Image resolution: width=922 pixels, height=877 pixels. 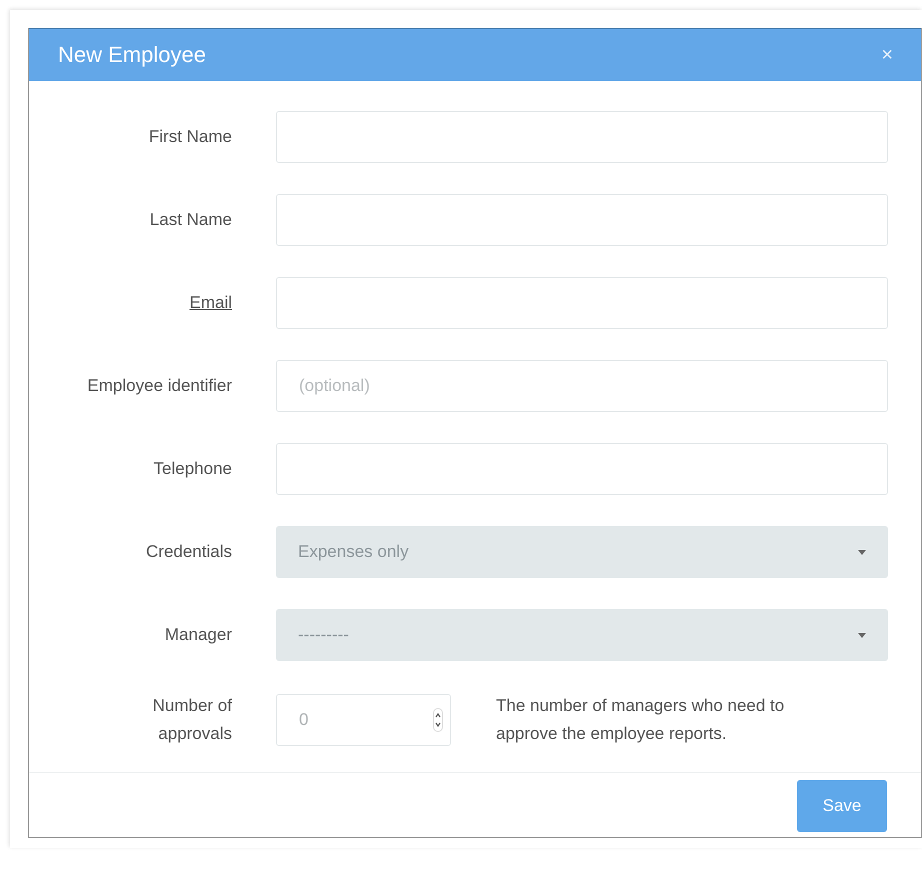 What do you see at coordinates (188, 552) in the screenshot?
I see `field-label: Credentials` at bounding box center [188, 552].